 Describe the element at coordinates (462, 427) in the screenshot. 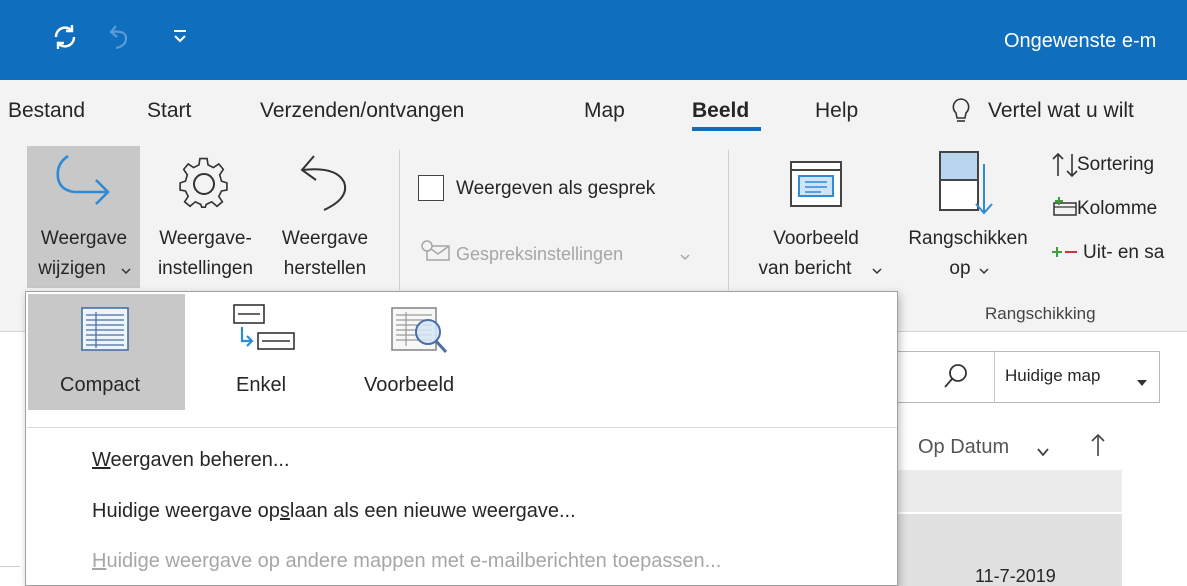

I see `menu-separator` at that location.